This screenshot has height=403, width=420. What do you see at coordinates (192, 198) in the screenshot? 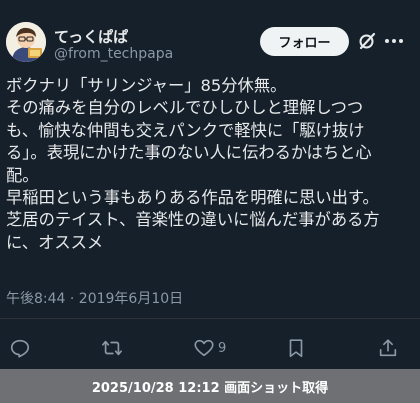
I see `tweet-text-line: 早稲田という事もありある作品を明確に思い出す。` at bounding box center [192, 198].